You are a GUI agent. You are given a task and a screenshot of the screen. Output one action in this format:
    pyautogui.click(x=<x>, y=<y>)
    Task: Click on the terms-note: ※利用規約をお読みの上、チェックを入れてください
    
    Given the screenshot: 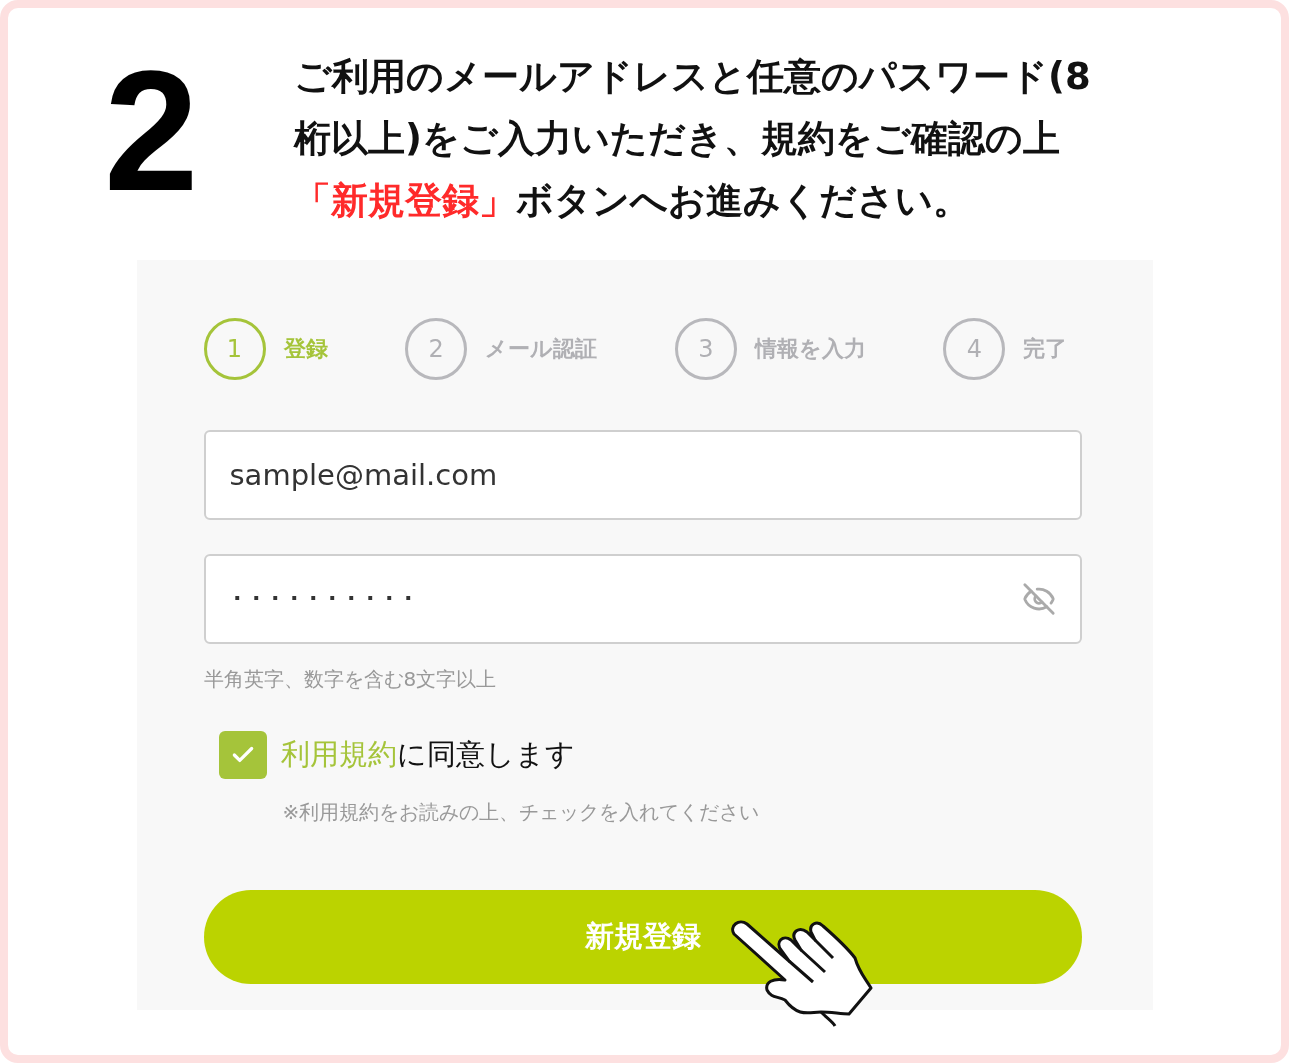 What is the action you would take?
    pyautogui.click(x=521, y=812)
    